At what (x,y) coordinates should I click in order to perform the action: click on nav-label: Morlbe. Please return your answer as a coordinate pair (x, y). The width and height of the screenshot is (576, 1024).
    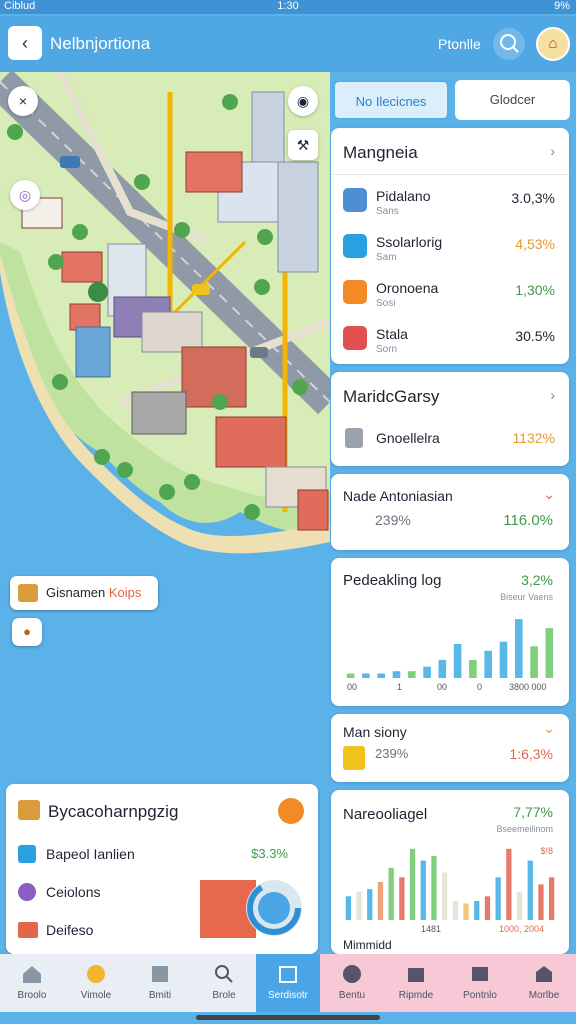
    Looking at the image, I should click on (544, 995).